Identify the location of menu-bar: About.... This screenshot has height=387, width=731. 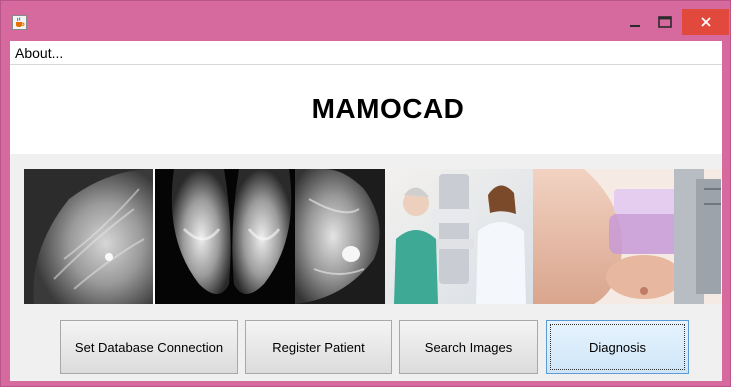
(366, 53).